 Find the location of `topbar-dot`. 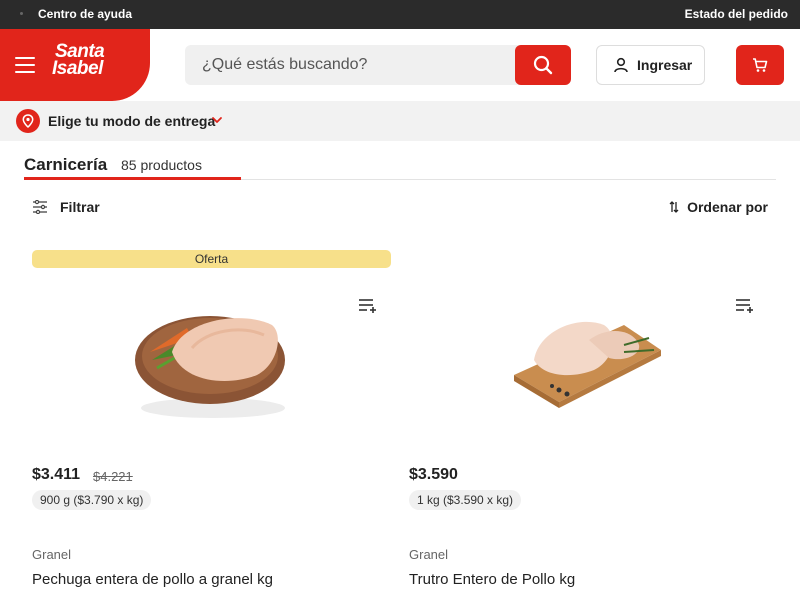

topbar-dot is located at coordinates (21, 13).